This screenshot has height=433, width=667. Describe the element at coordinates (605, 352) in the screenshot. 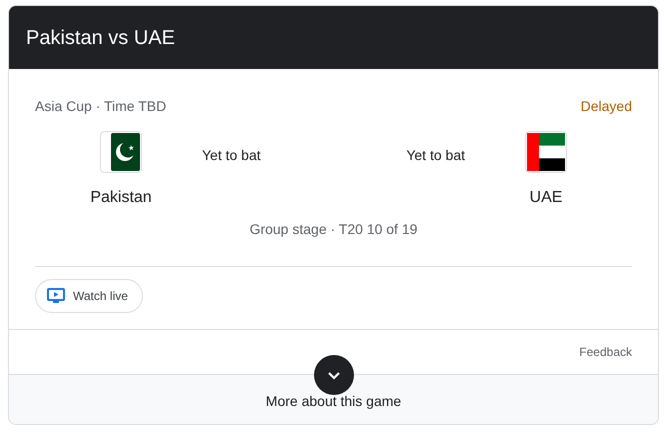

I see `feedback-link: Feedback` at that location.